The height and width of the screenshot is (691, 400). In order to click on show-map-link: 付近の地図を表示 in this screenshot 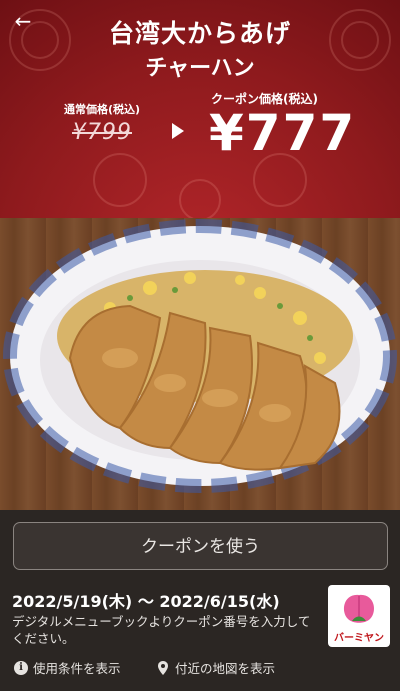, I will do `click(216, 667)`.